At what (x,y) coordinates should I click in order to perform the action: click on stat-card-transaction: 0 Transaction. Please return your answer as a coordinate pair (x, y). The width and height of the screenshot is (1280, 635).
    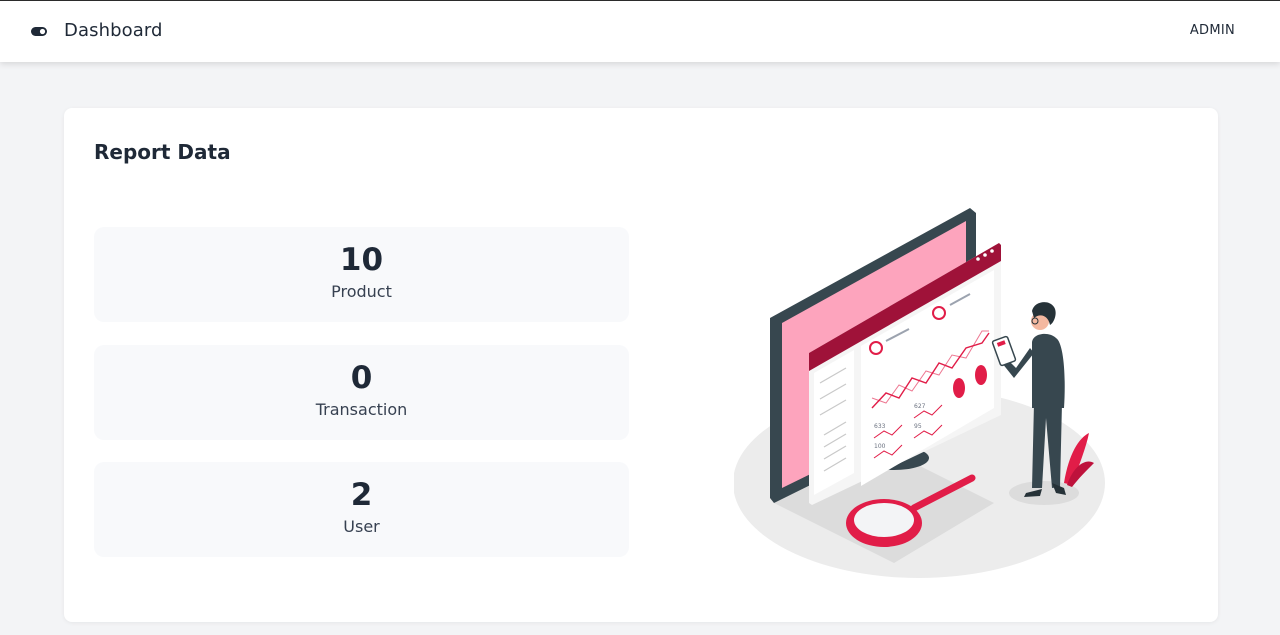
    Looking at the image, I should click on (361, 392).